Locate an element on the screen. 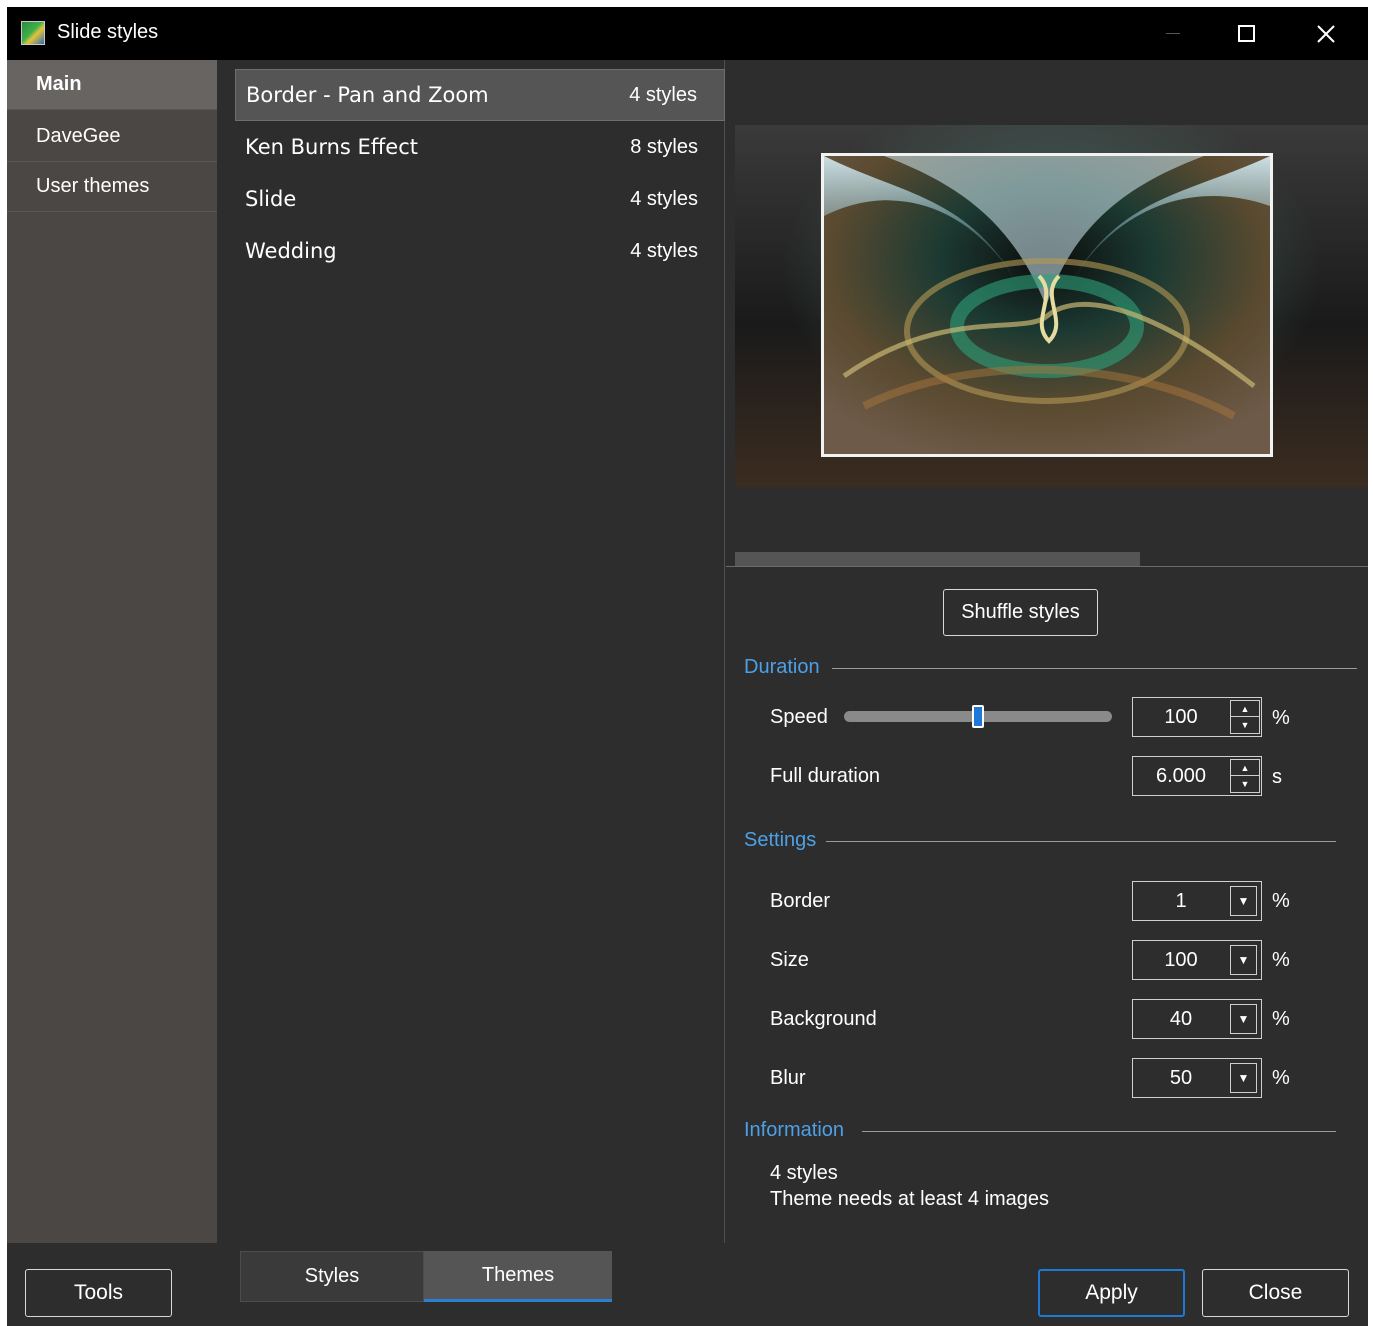 The height and width of the screenshot is (1326, 1373). sidebar-item-main: Main is located at coordinates (112, 85).